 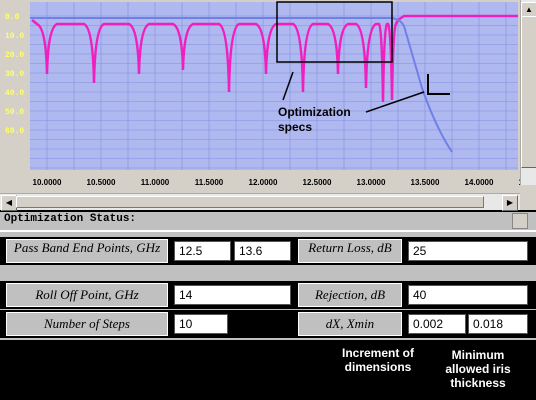 What do you see at coordinates (498, 324) in the screenshot?
I see `xmin-field: 0.018` at bounding box center [498, 324].